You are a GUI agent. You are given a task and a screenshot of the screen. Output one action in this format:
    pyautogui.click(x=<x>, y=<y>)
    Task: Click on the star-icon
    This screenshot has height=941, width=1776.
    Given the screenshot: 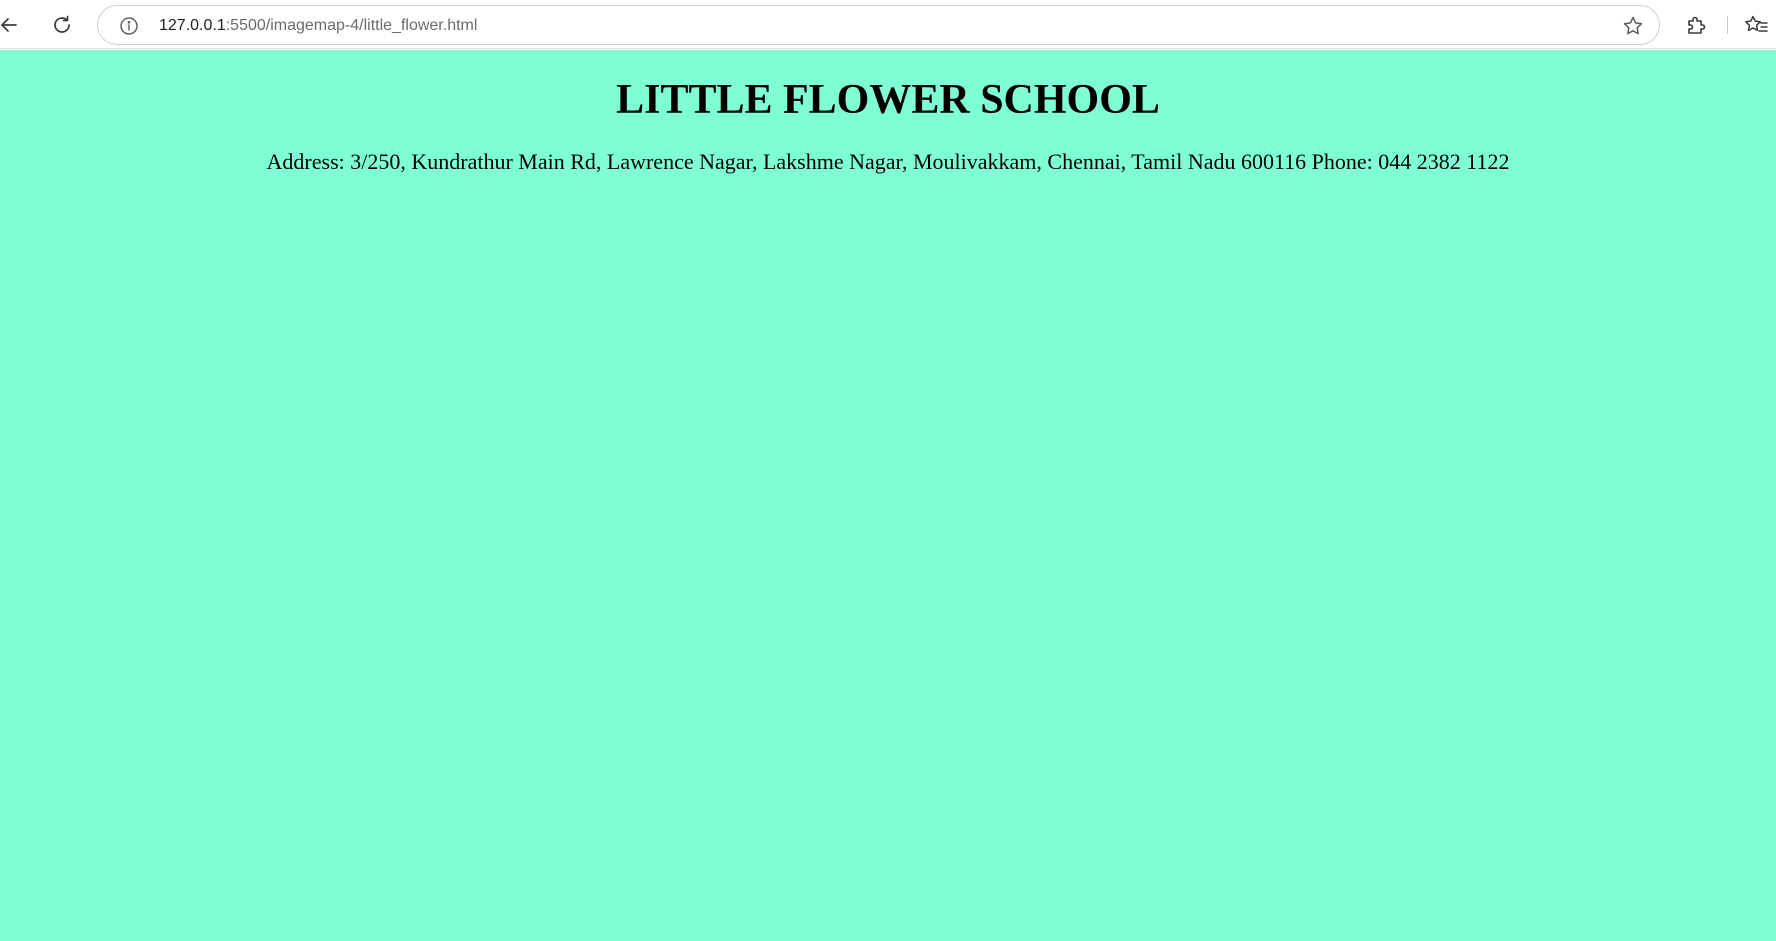 What is the action you would take?
    pyautogui.click(x=1633, y=26)
    